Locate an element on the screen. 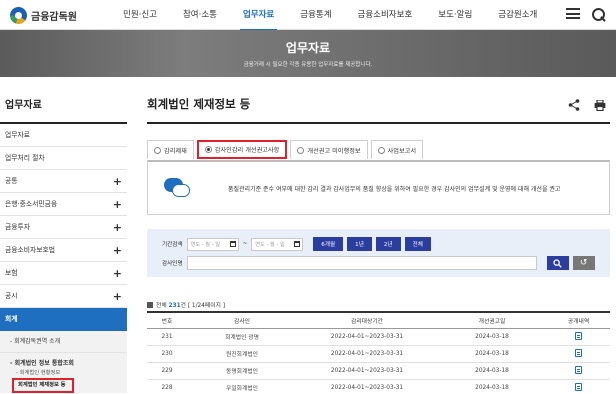 The height and width of the screenshot is (394, 616). search-button is located at coordinates (557, 263).